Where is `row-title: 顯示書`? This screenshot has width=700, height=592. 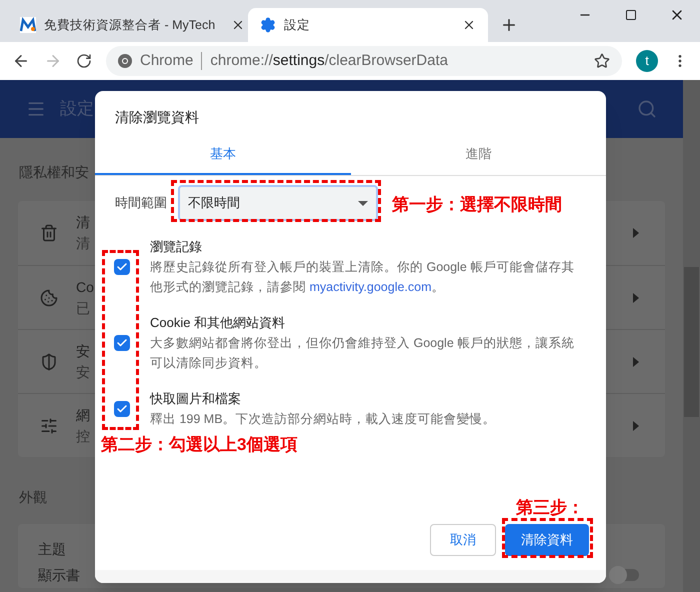 row-title: 顯示書 is located at coordinates (59, 575).